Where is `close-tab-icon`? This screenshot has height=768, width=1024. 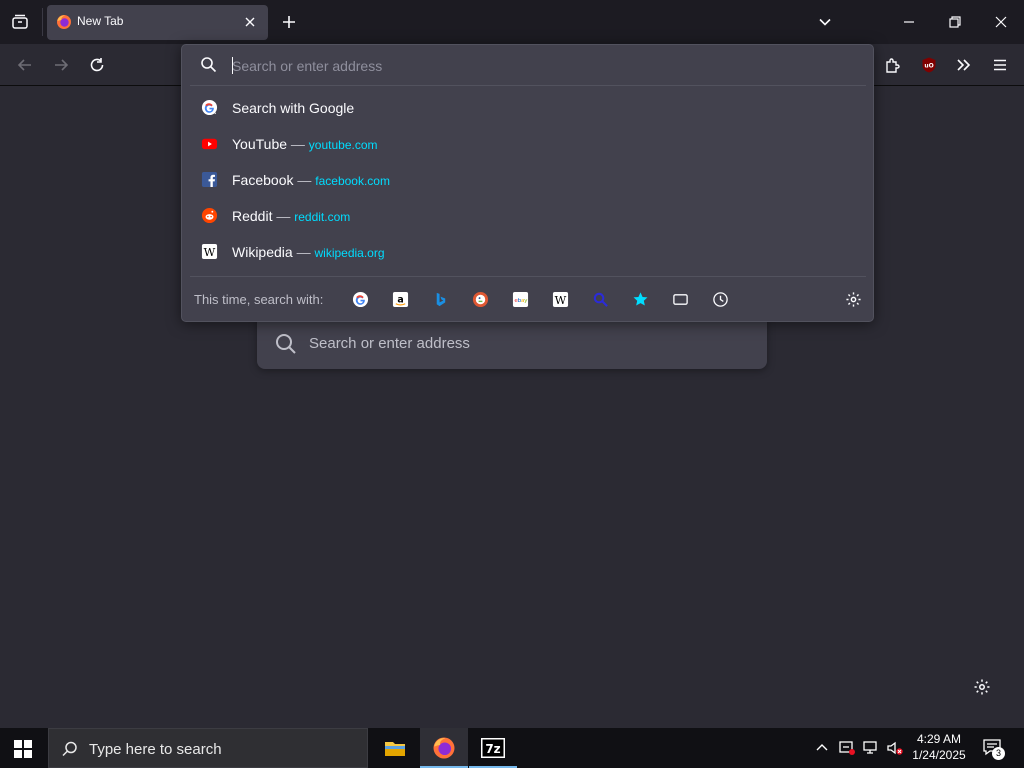
close-tab-icon is located at coordinates (250, 22).